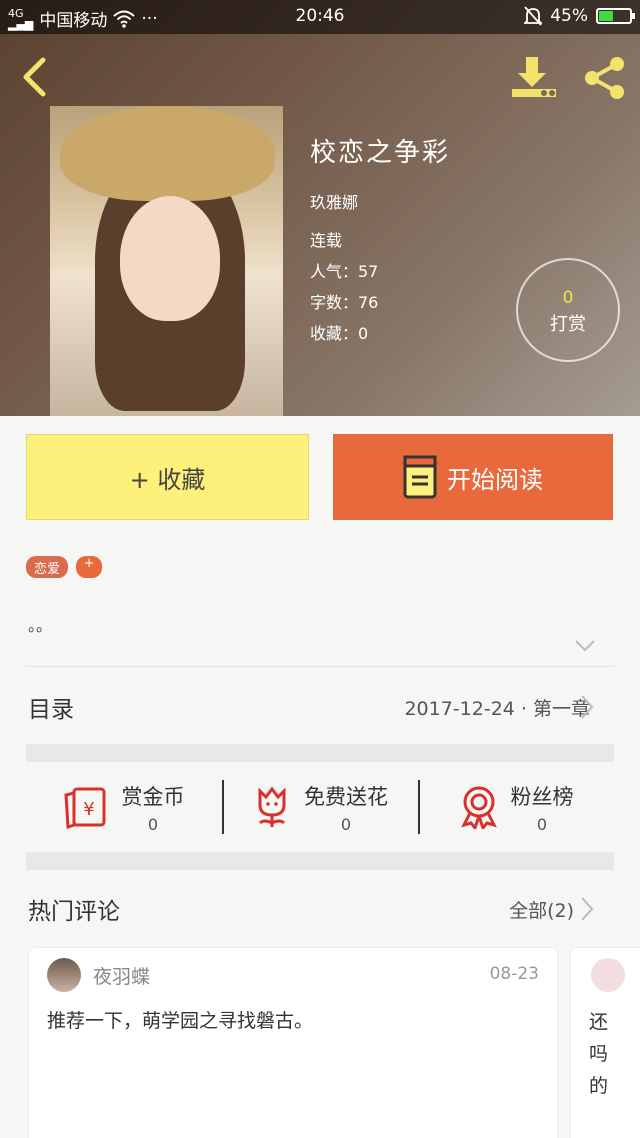 The image size is (640, 1138). Describe the element at coordinates (167, 153) in the screenshot. I see `cover-hat` at that location.